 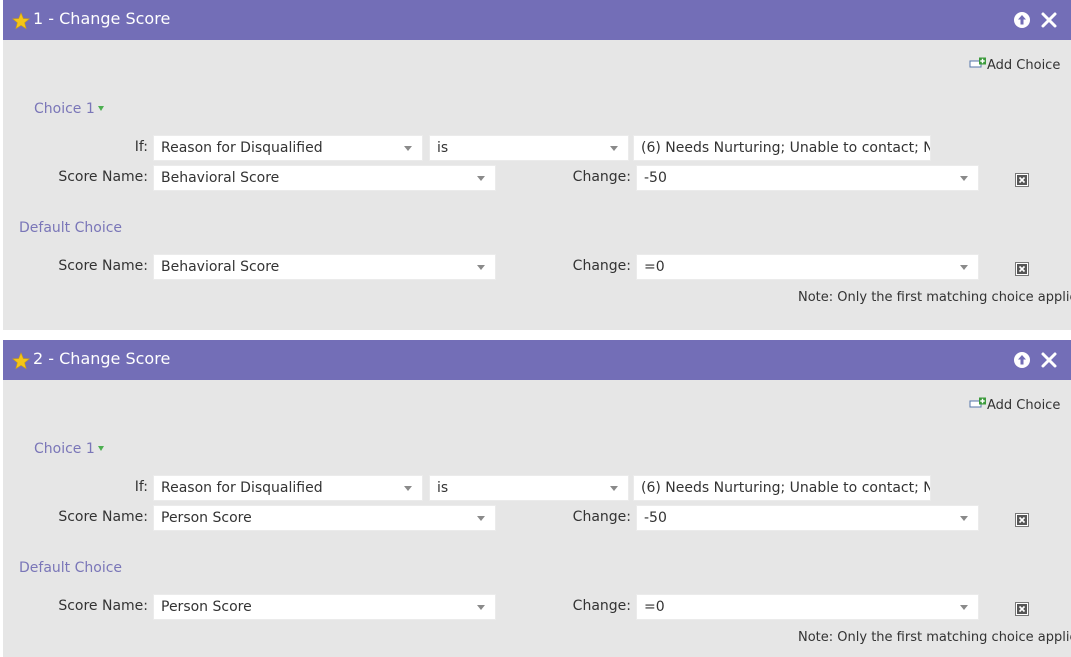 I want to click on default-score-name-select: Person Score, so click(x=324, y=607).